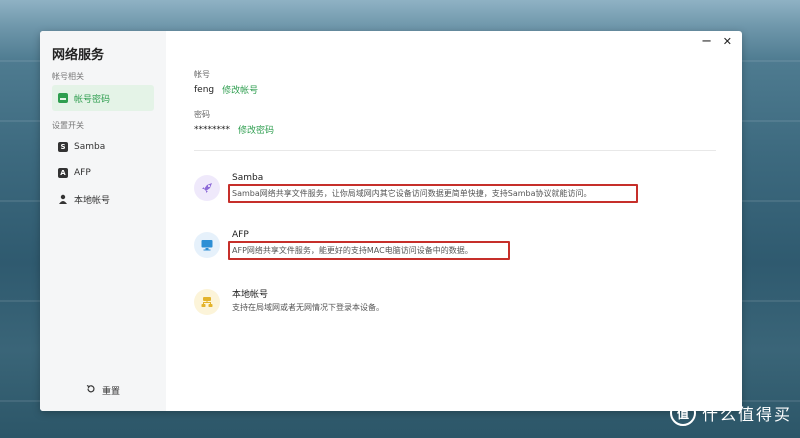  I want to click on service-afp: AFP AFP网络共享文件服务，能更好的支持MAC电脑访问设备中的数据。, so click(455, 250).